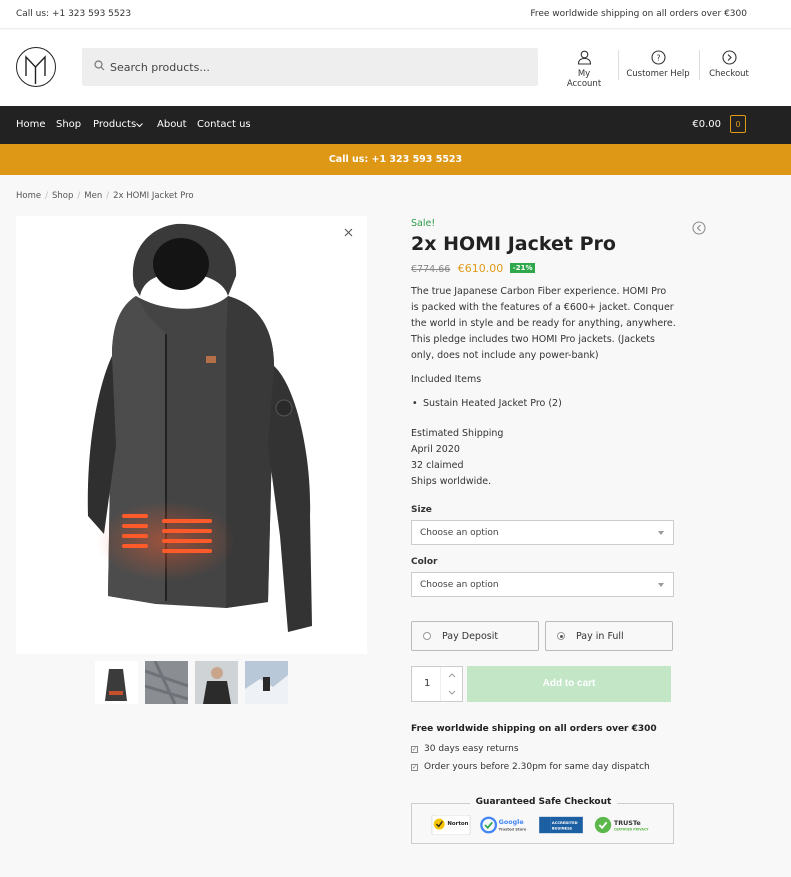 This screenshot has width=791, height=877. Describe the element at coordinates (139, 125) in the screenshot. I see `chevron-down-icon` at that location.